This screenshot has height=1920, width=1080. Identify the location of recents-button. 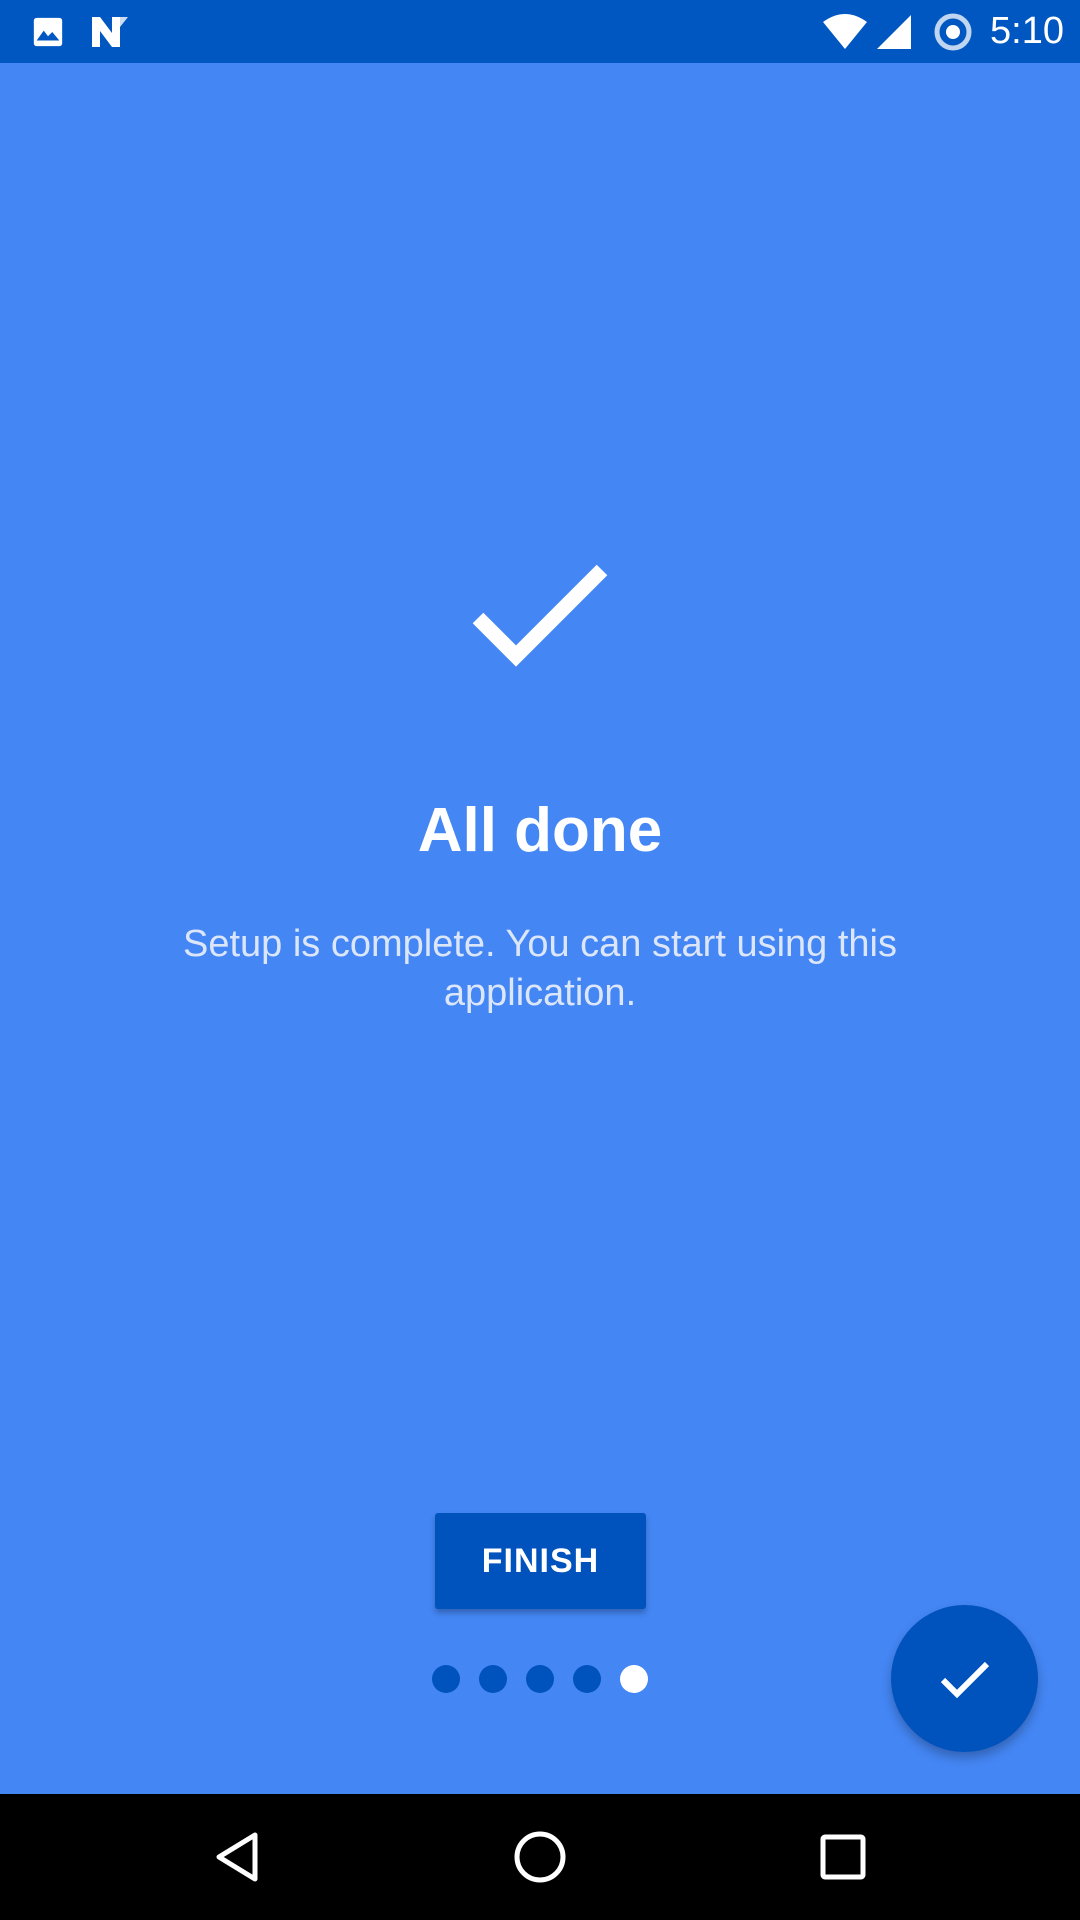
(843, 1857).